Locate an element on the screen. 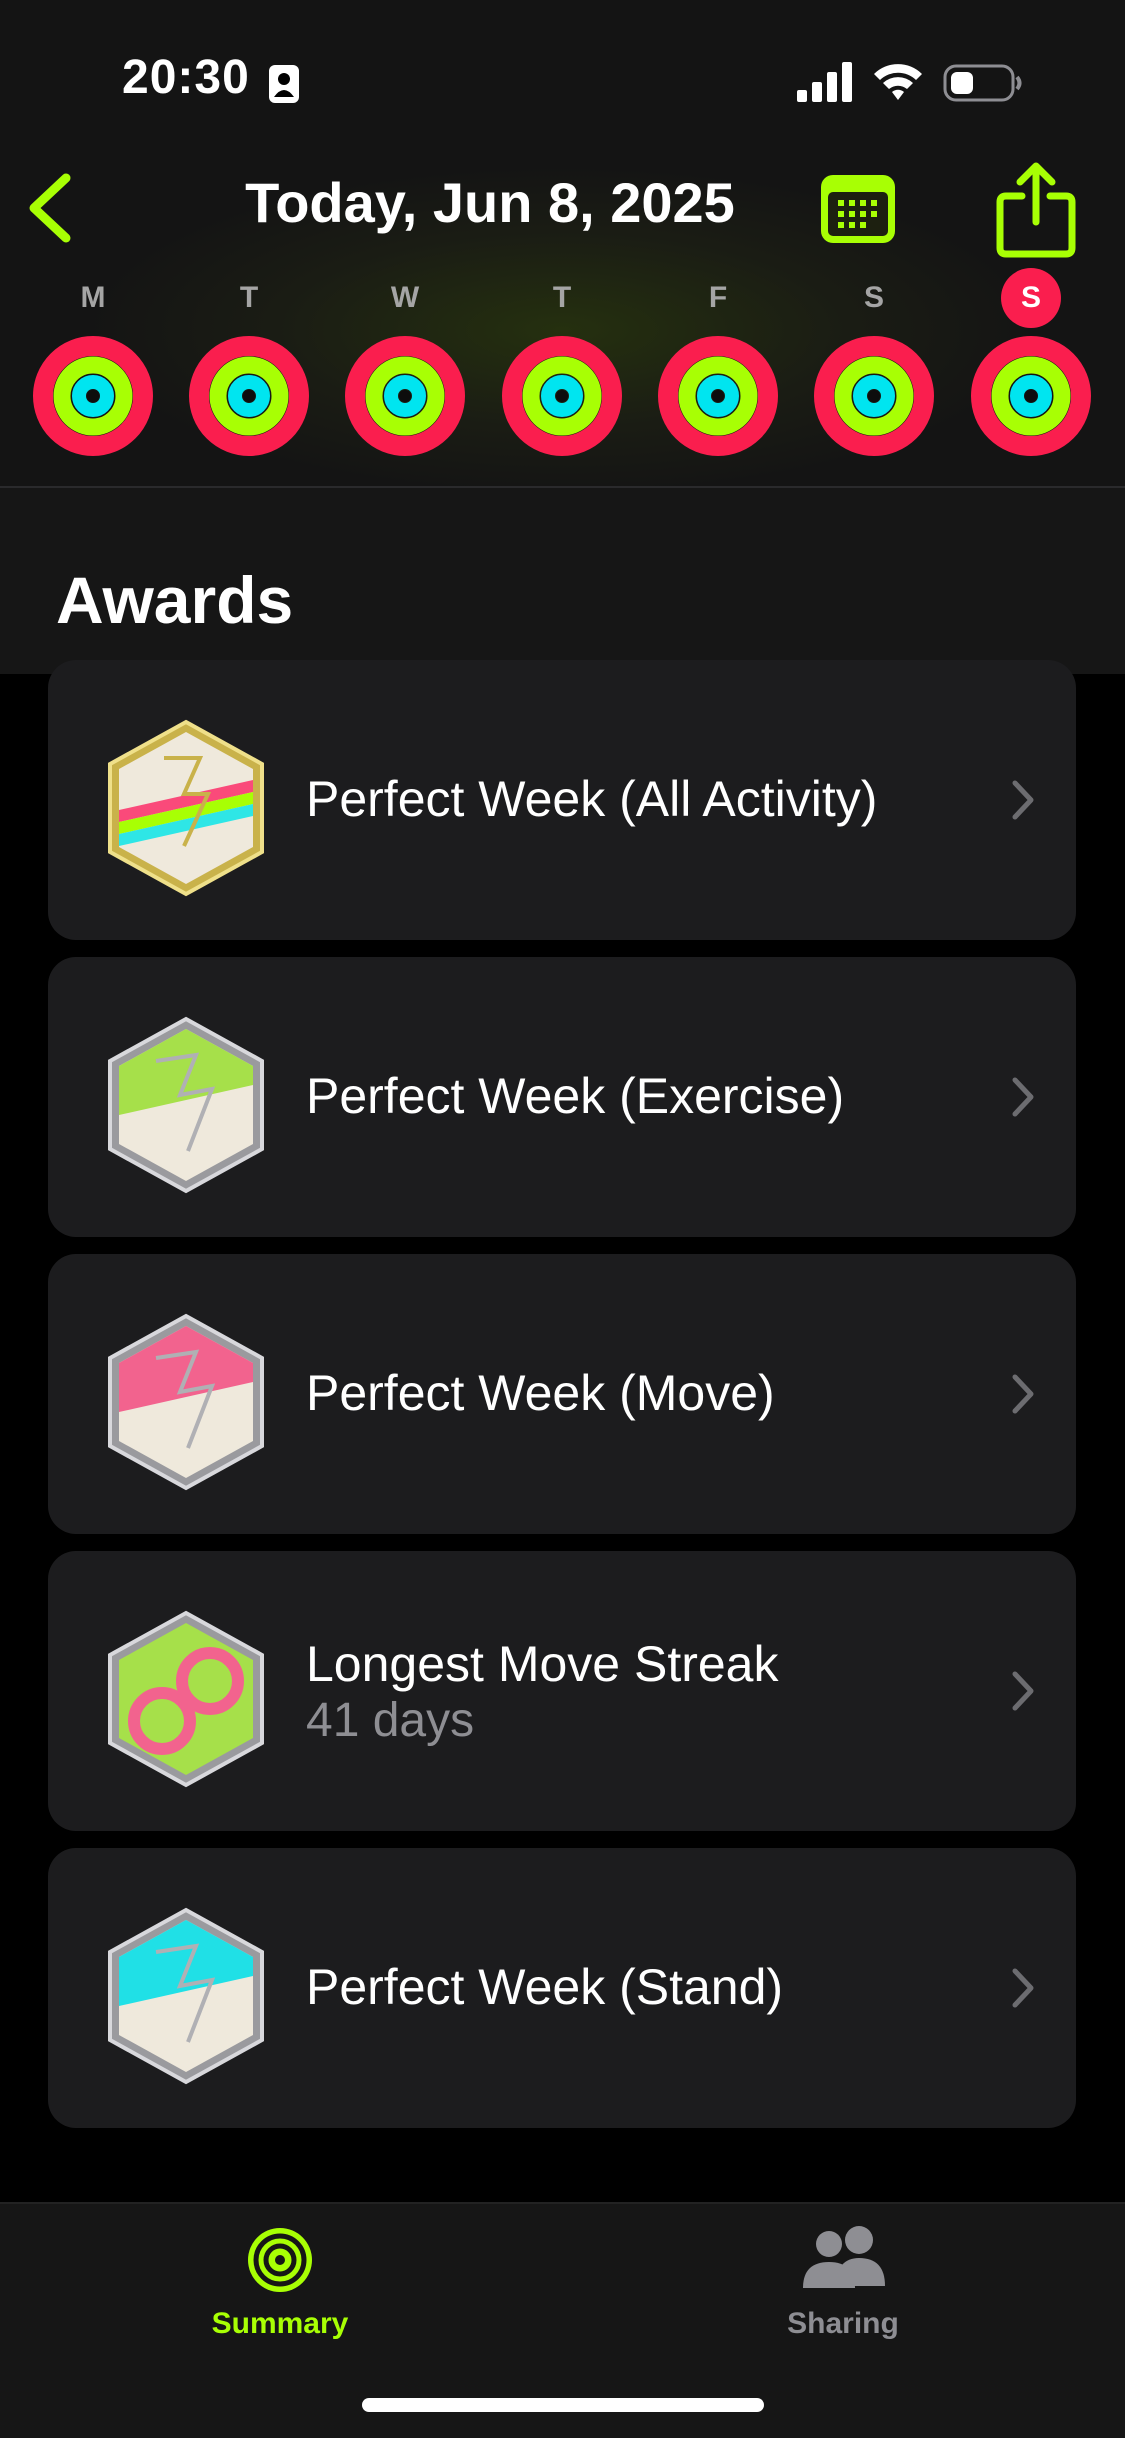 The image size is (1125, 2438). status-time: 20:30 is located at coordinates (186, 77).